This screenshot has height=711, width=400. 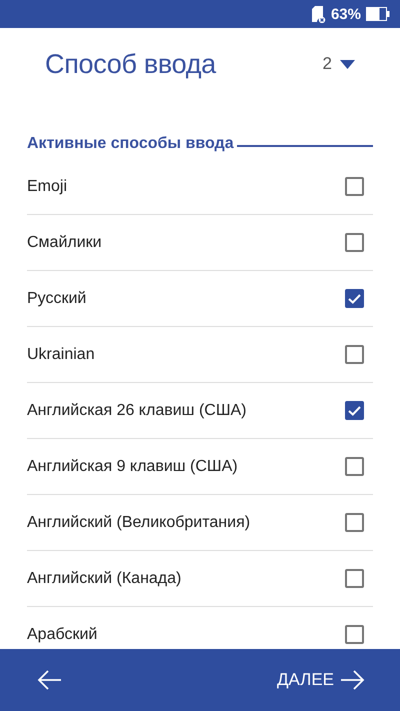 What do you see at coordinates (64, 243) in the screenshot?
I see `input-method-label: Смайлики` at bounding box center [64, 243].